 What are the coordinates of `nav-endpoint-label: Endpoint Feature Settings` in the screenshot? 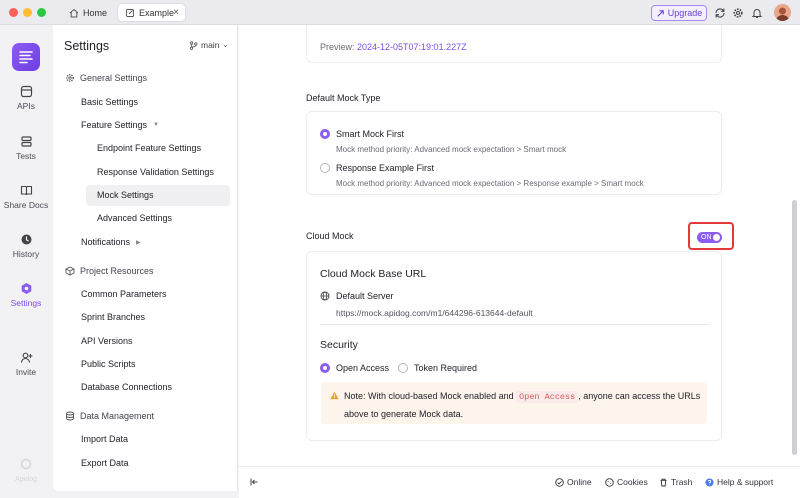 It's located at (149, 148).